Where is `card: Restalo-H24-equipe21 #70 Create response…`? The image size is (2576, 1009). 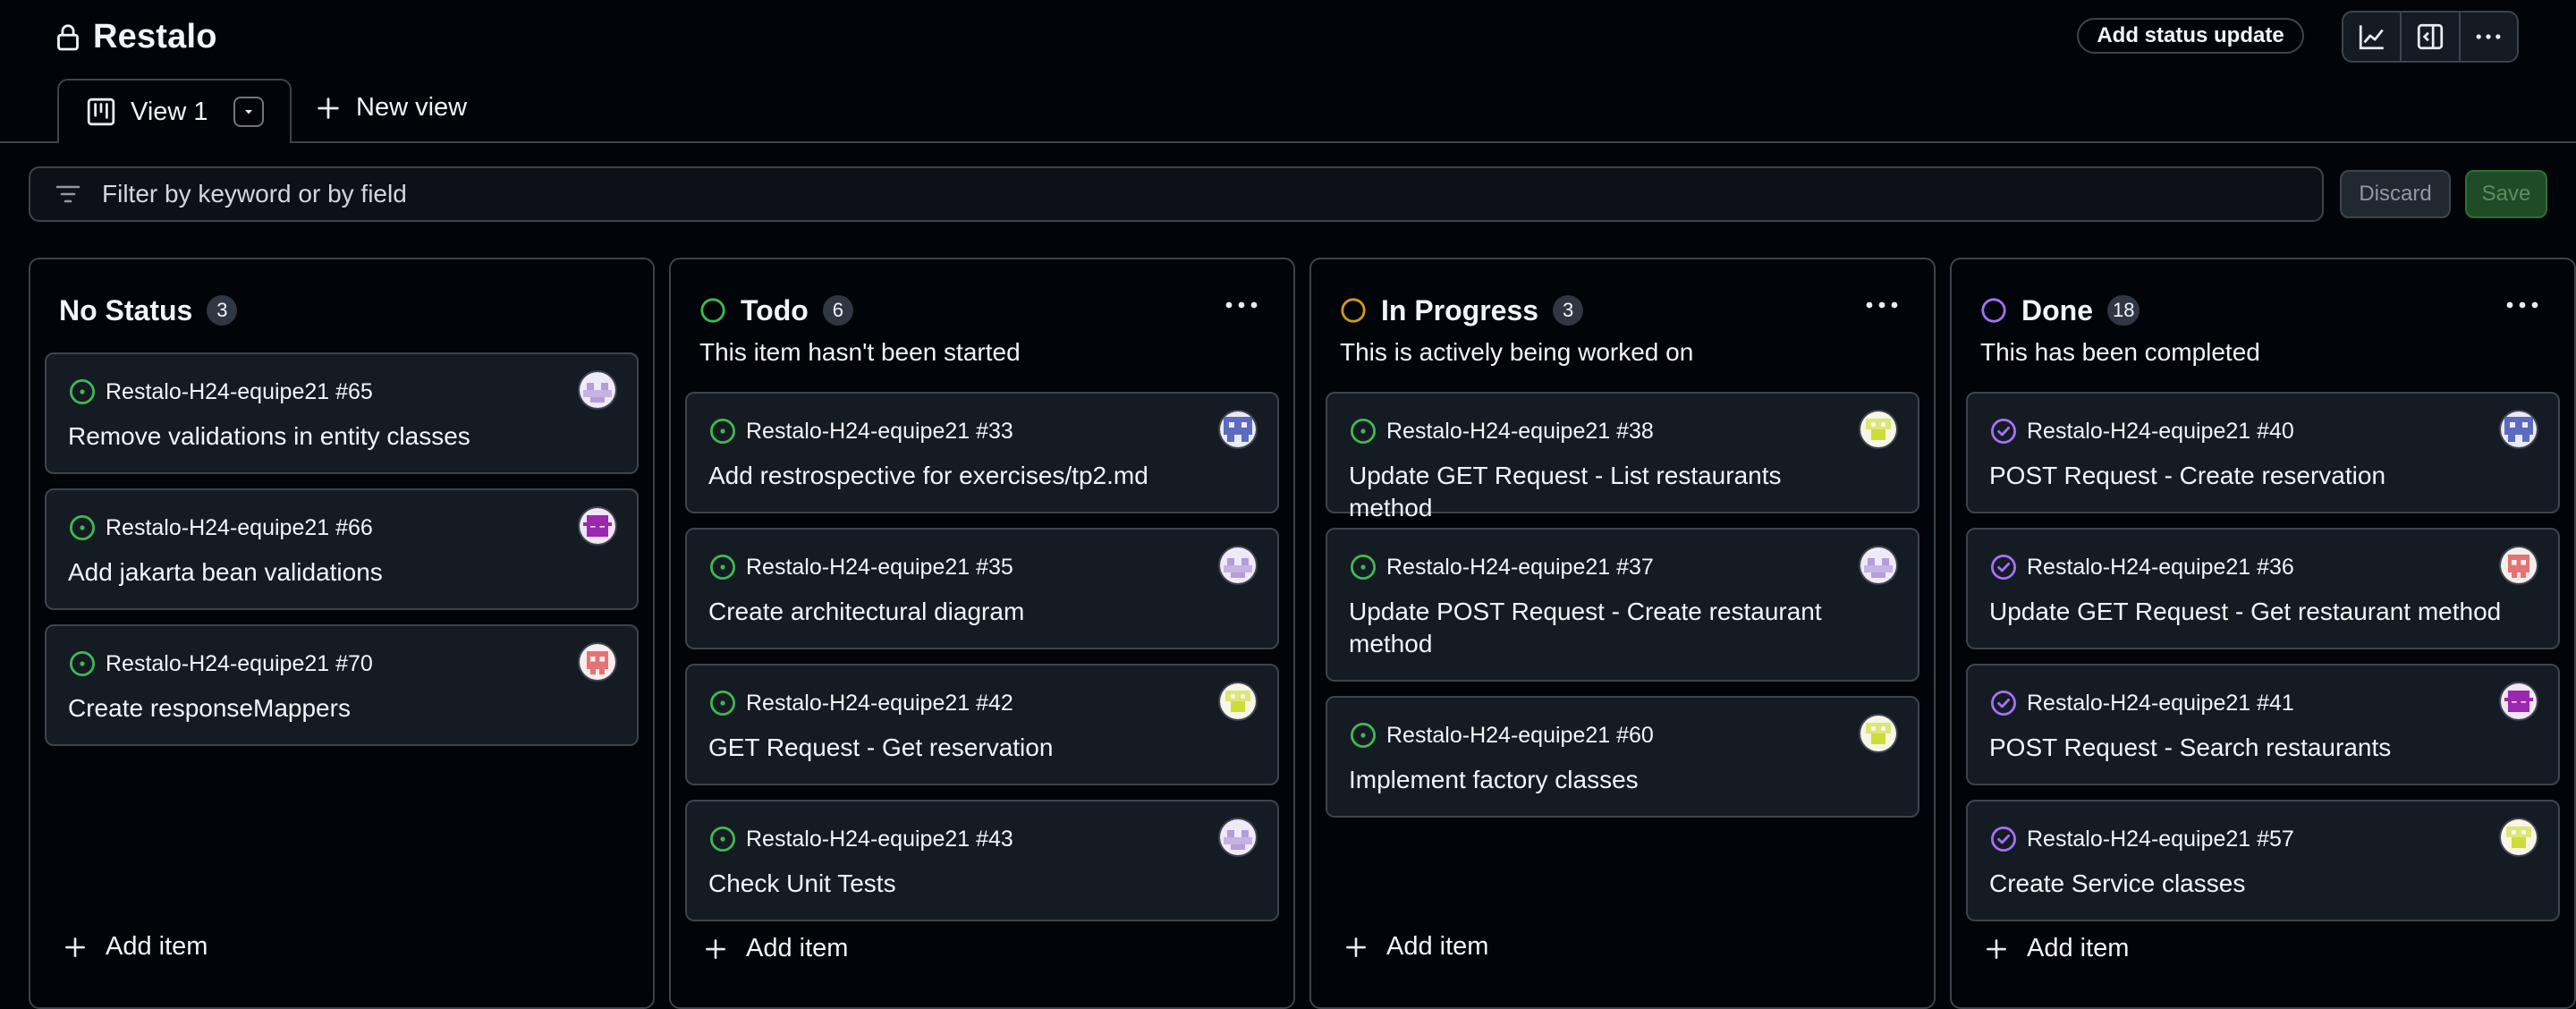
card: Restalo-H24-equipe21 #70 Create response… is located at coordinates (342, 685).